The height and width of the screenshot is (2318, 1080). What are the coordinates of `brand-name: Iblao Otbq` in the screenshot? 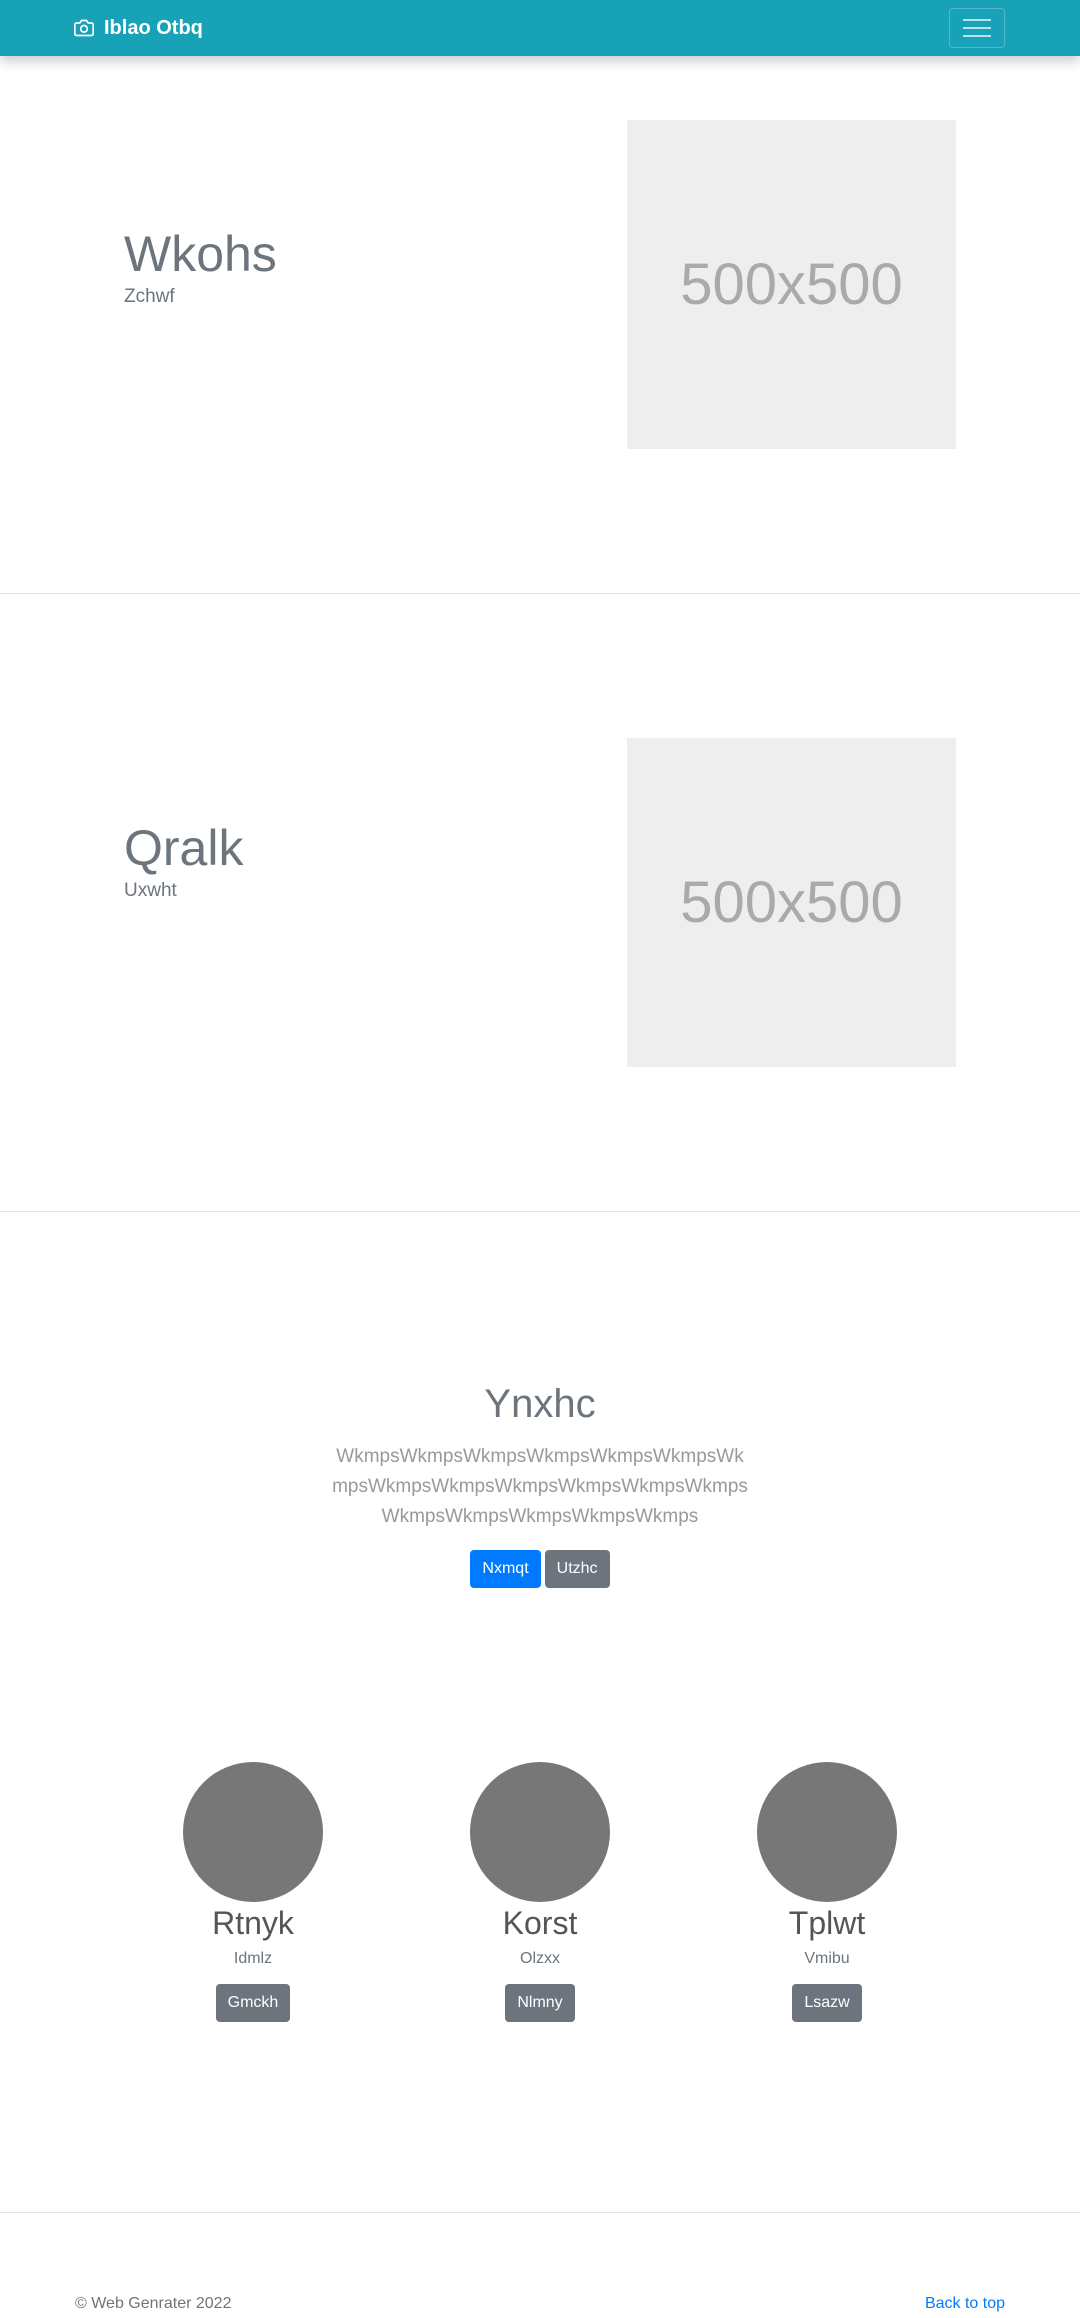 It's located at (153, 27).